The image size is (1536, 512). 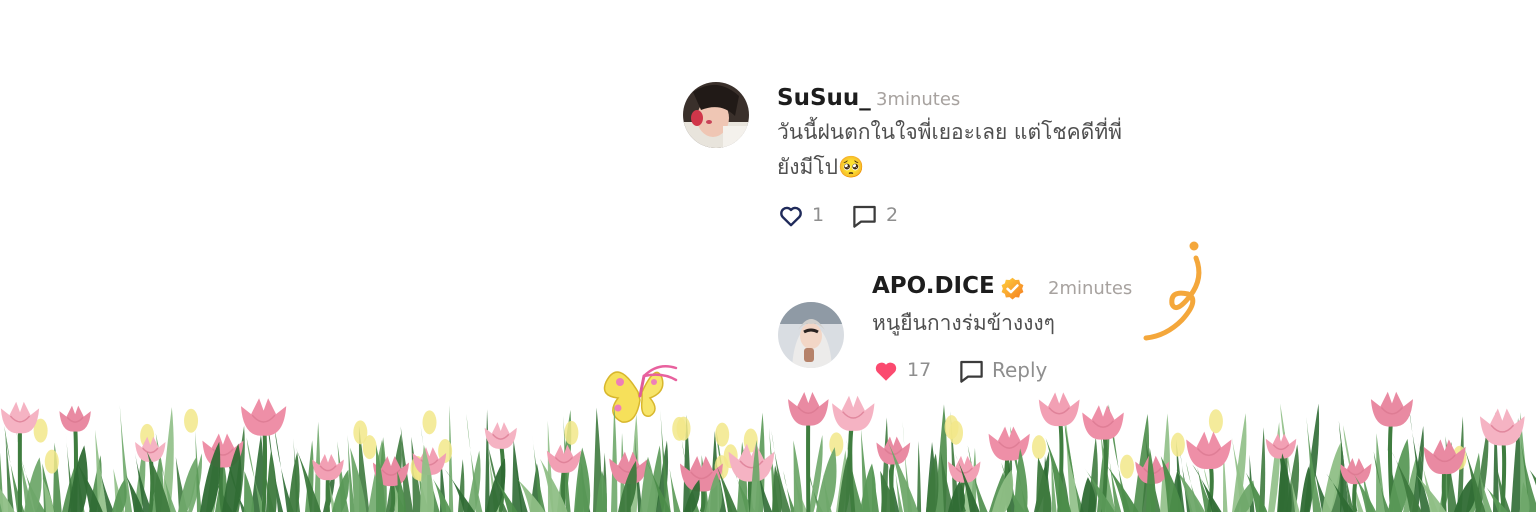 I want to click on comment-text-line-1: วันนี้ฝนตกในใจพี่เยอะเลย แต่โชคดีที่พี่, so click(x=950, y=132).